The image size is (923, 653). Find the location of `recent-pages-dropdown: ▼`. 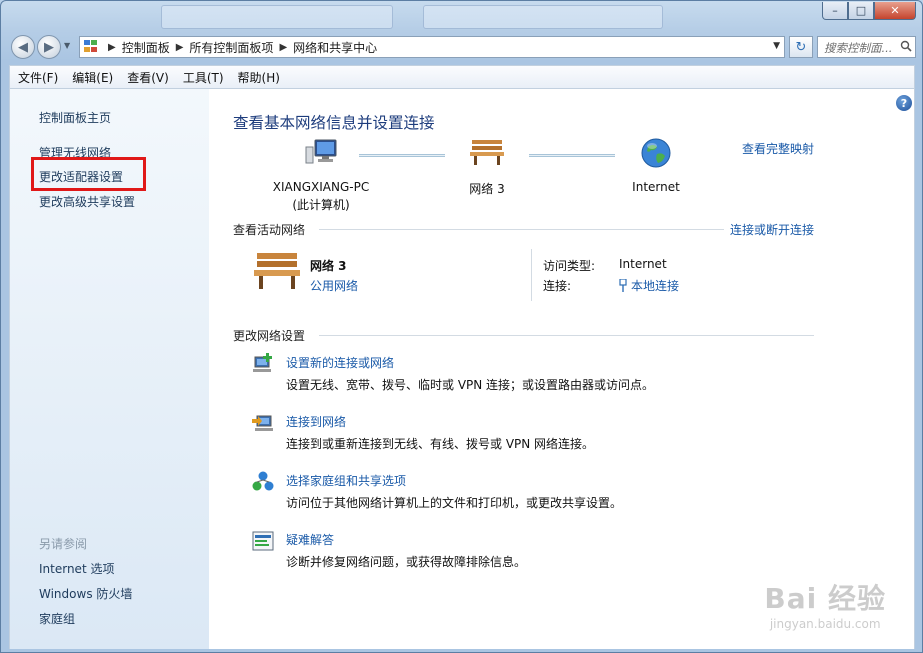

recent-pages-dropdown: ▼ is located at coordinates (67, 45).